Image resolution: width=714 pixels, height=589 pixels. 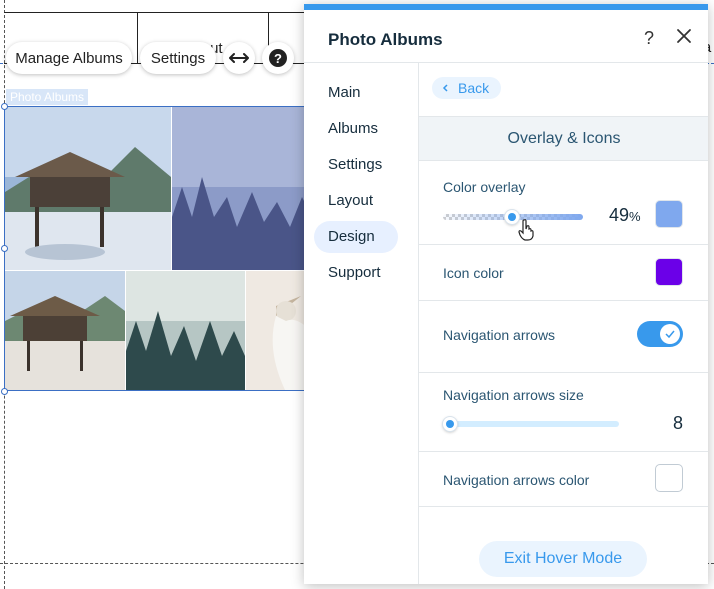 What do you see at coordinates (450, 424) in the screenshot?
I see `navigation-arrows-size-slider-thumb` at bounding box center [450, 424].